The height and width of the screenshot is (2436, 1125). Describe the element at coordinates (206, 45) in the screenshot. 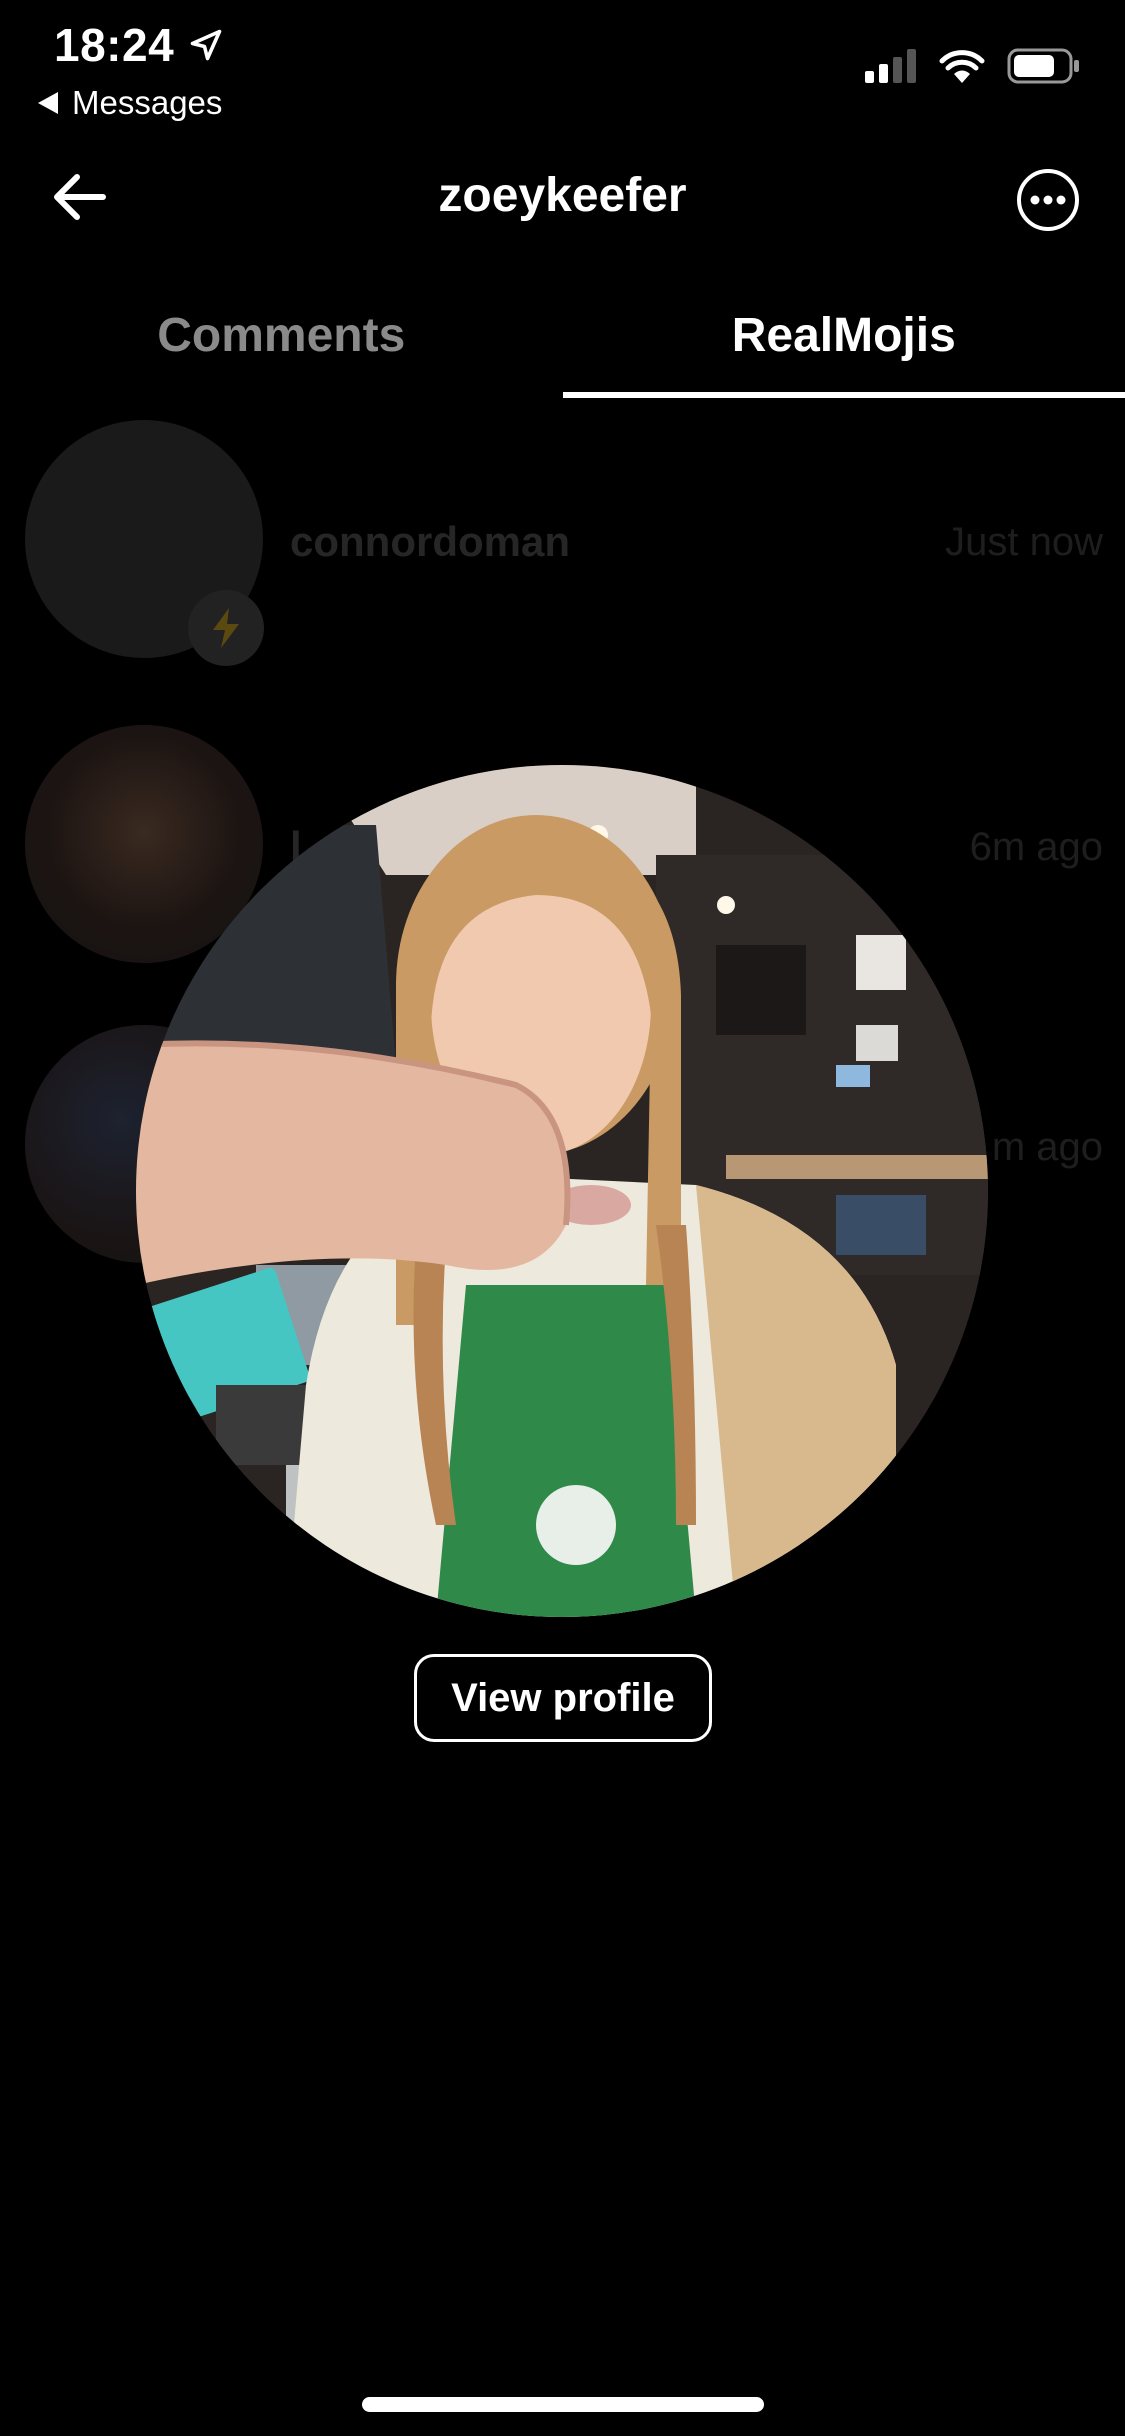

I see `location-arrow-icon` at that location.